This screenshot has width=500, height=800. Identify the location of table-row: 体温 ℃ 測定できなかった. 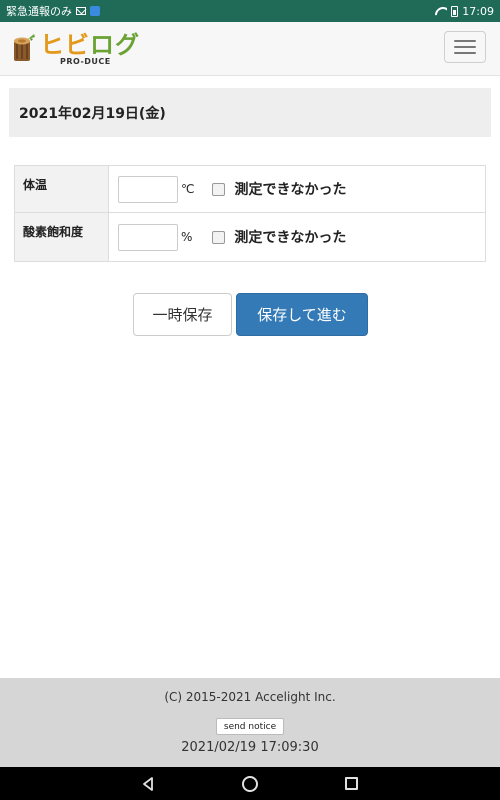
(250, 189).